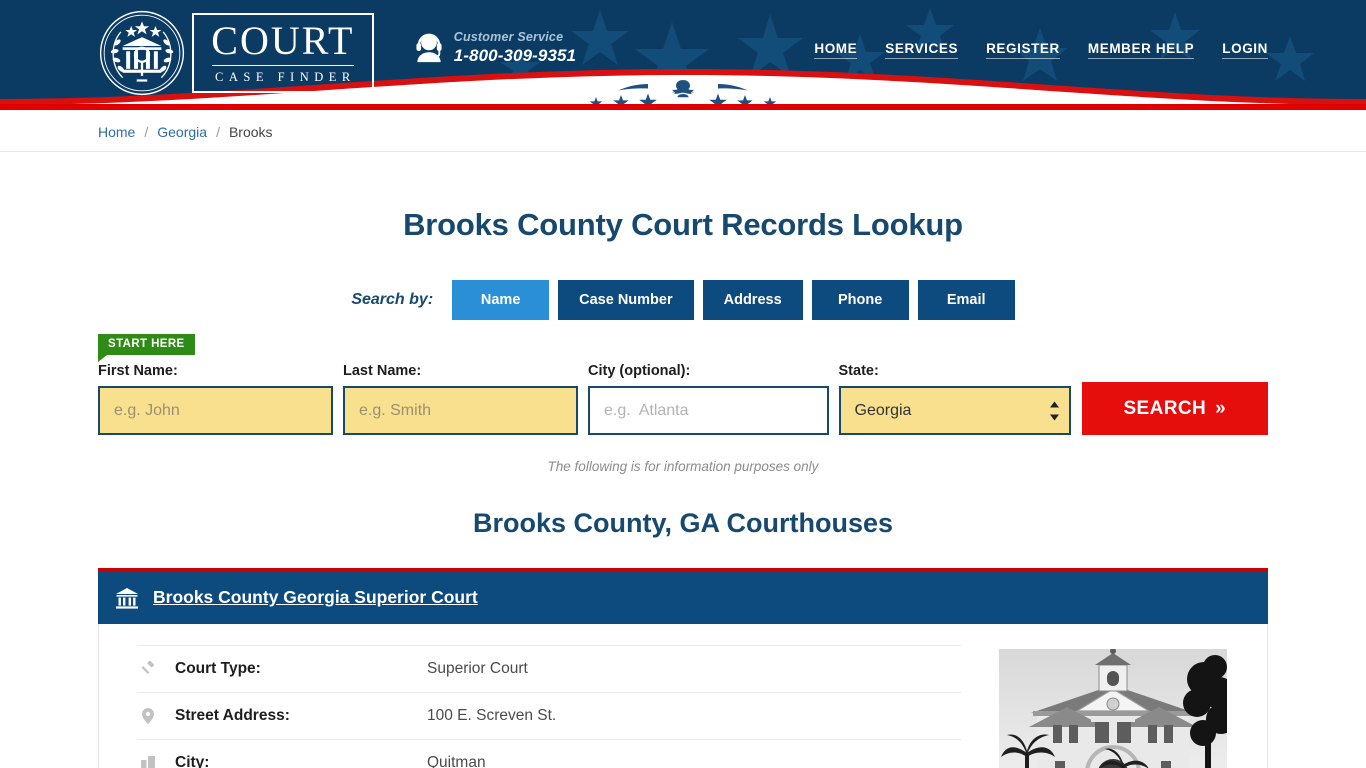  I want to click on tab-name: Name, so click(501, 300).